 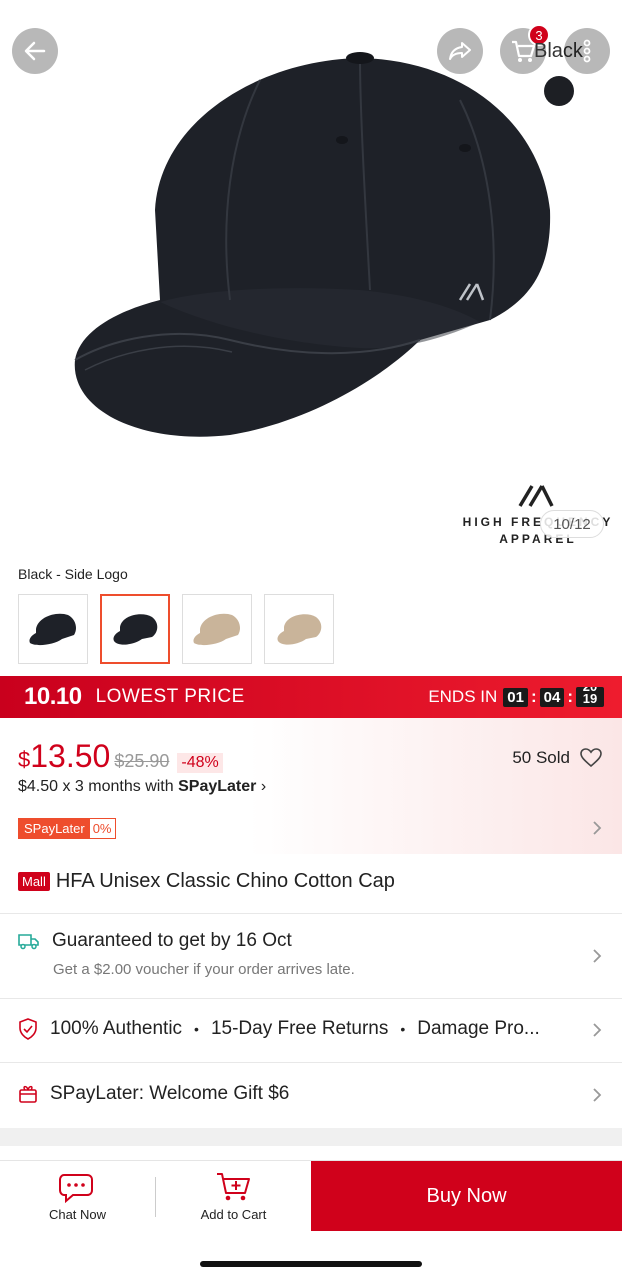 What do you see at coordinates (28, 1094) in the screenshot?
I see `gift-icon` at bounding box center [28, 1094].